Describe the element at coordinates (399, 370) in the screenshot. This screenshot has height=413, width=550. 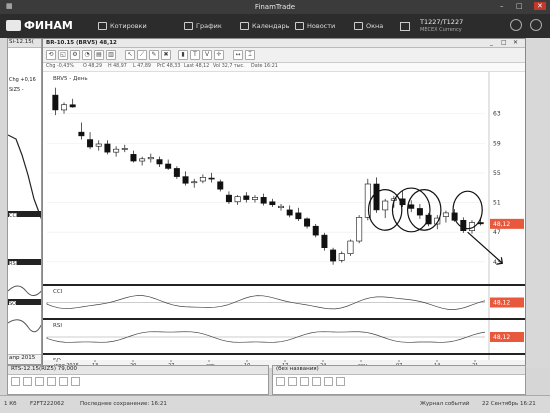
I see `bottom-right-title: (без названия)` at that location.